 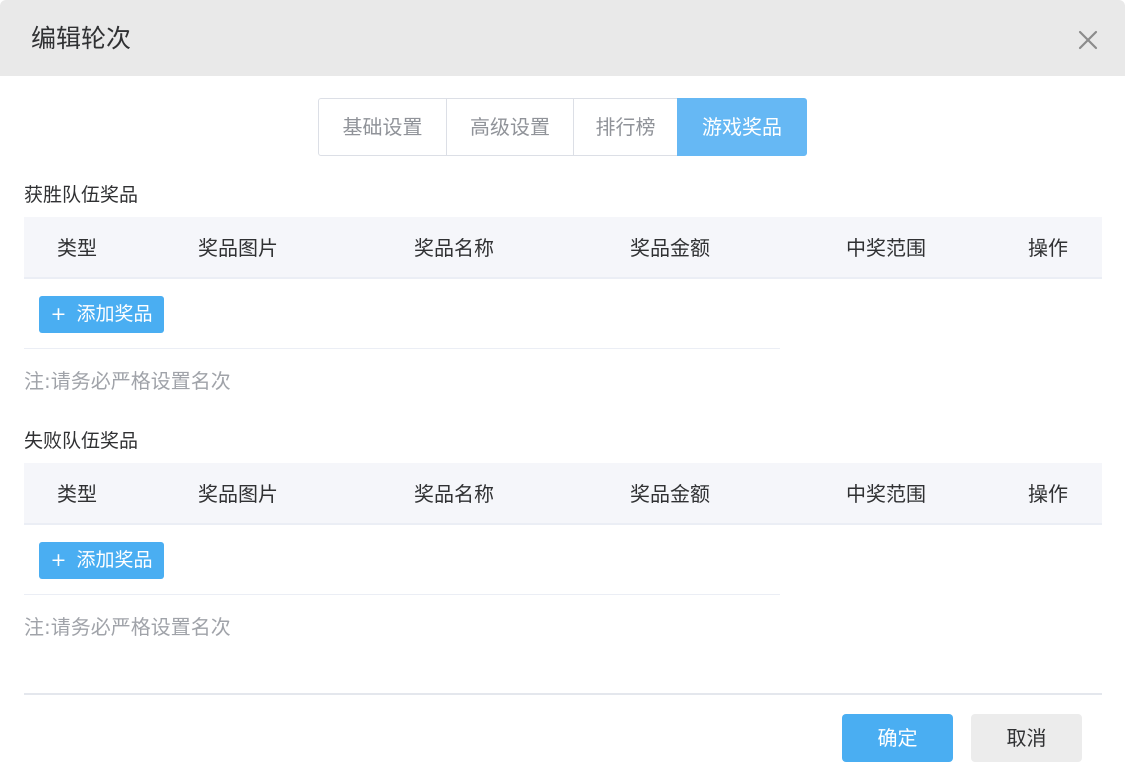 What do you see at coordinates (625, 127) in the screenshot?
I see `tab-leaderboard: 排行榜` at bounding box center [625, 127].